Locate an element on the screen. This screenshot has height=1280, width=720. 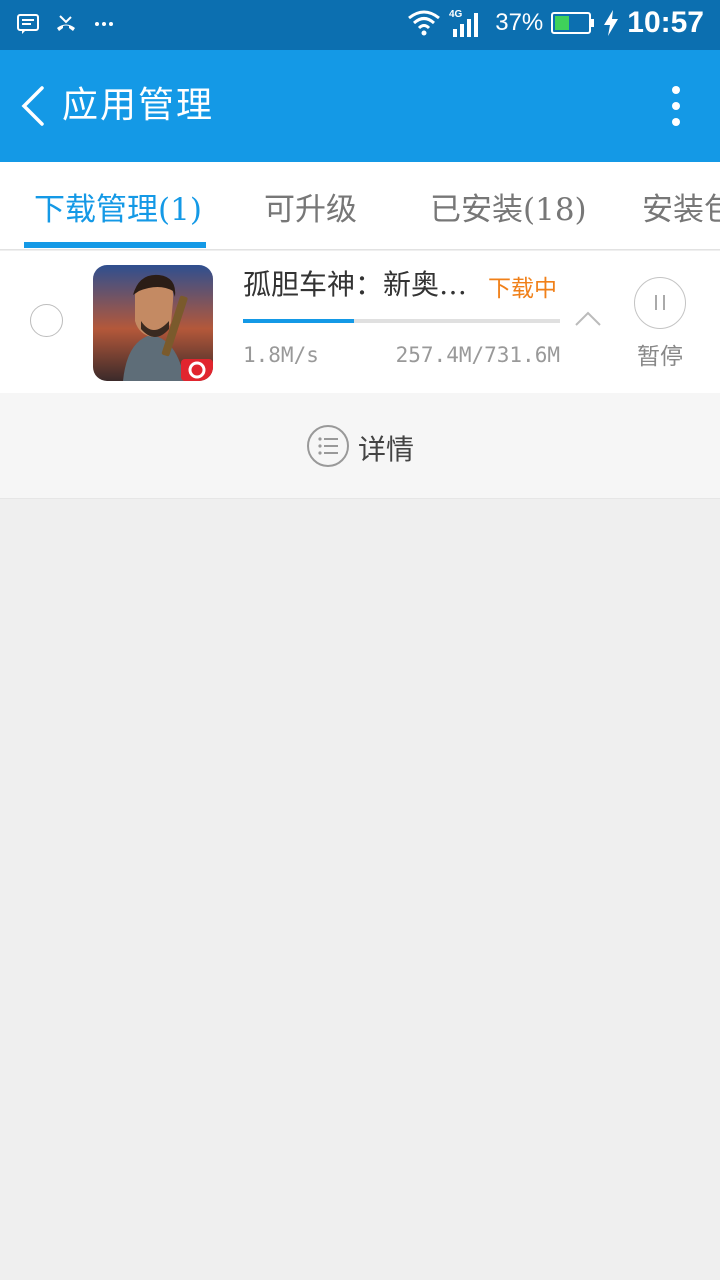
page-title: 应用管理 is located at coordinates (138, 105).